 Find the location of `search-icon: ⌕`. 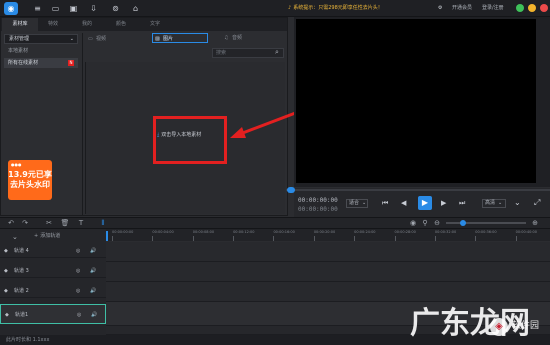

search-icon: ⌕ is located at coordinates (277, 52).